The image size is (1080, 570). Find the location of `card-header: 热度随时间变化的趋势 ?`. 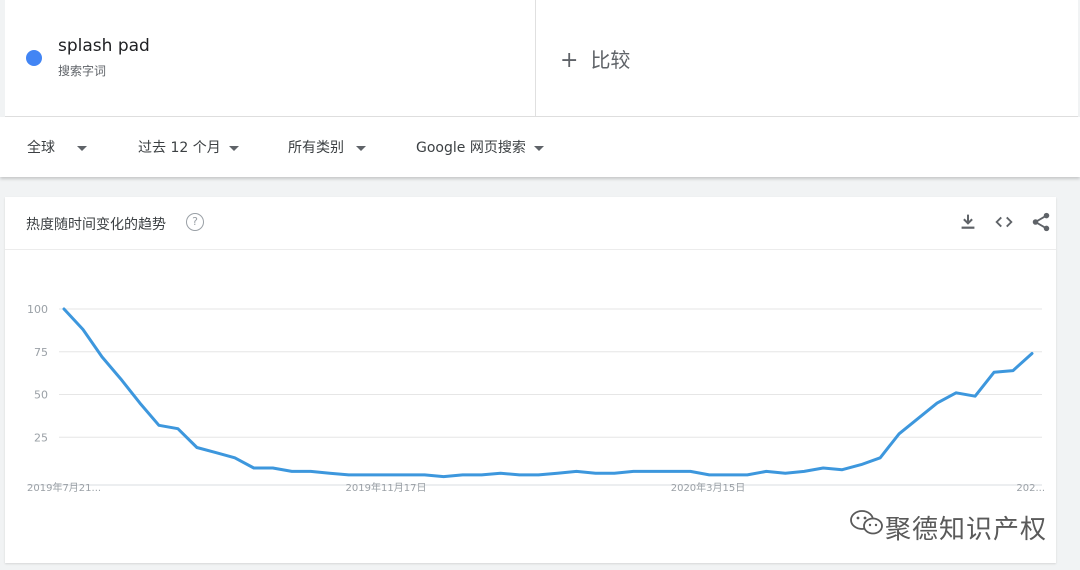

card-header: 热度随时间变化的趋势 ? is located at coordinates (530, 223).